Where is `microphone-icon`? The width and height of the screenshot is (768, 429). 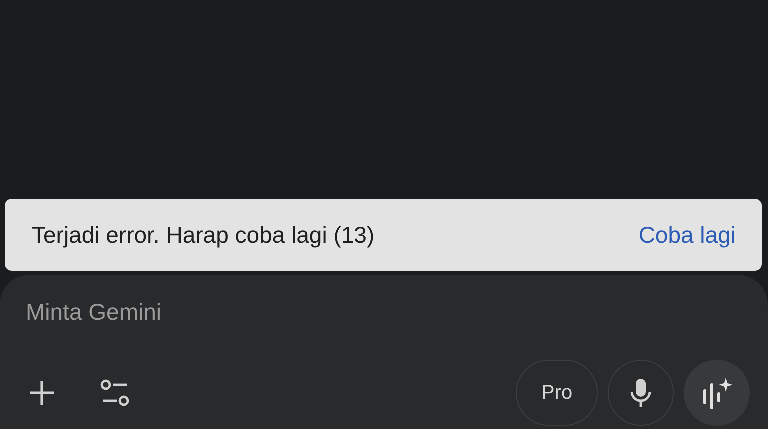 microphone-icon is located at coordinates (641, 393).